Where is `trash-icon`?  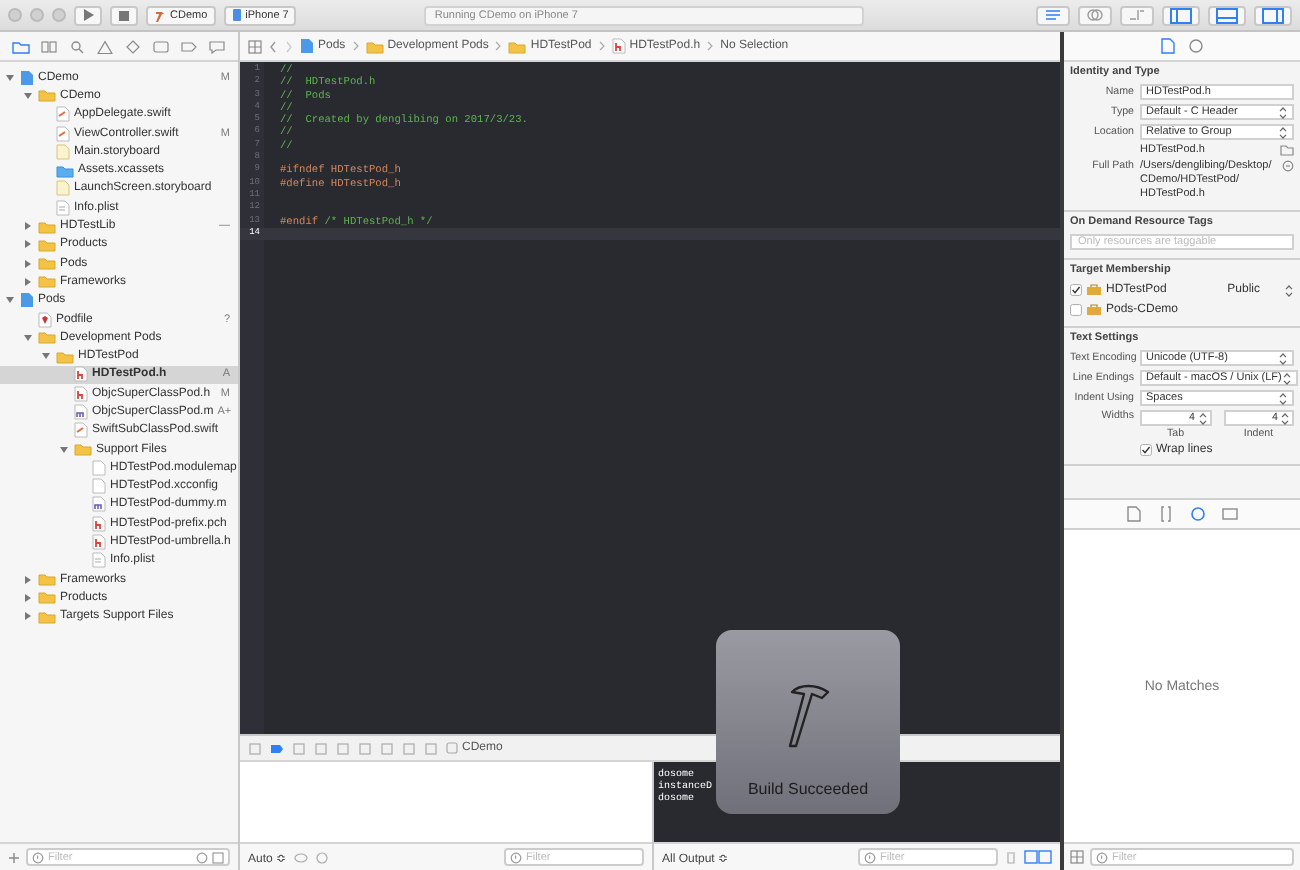 trash-icon is located at coordinates (1011, 857).